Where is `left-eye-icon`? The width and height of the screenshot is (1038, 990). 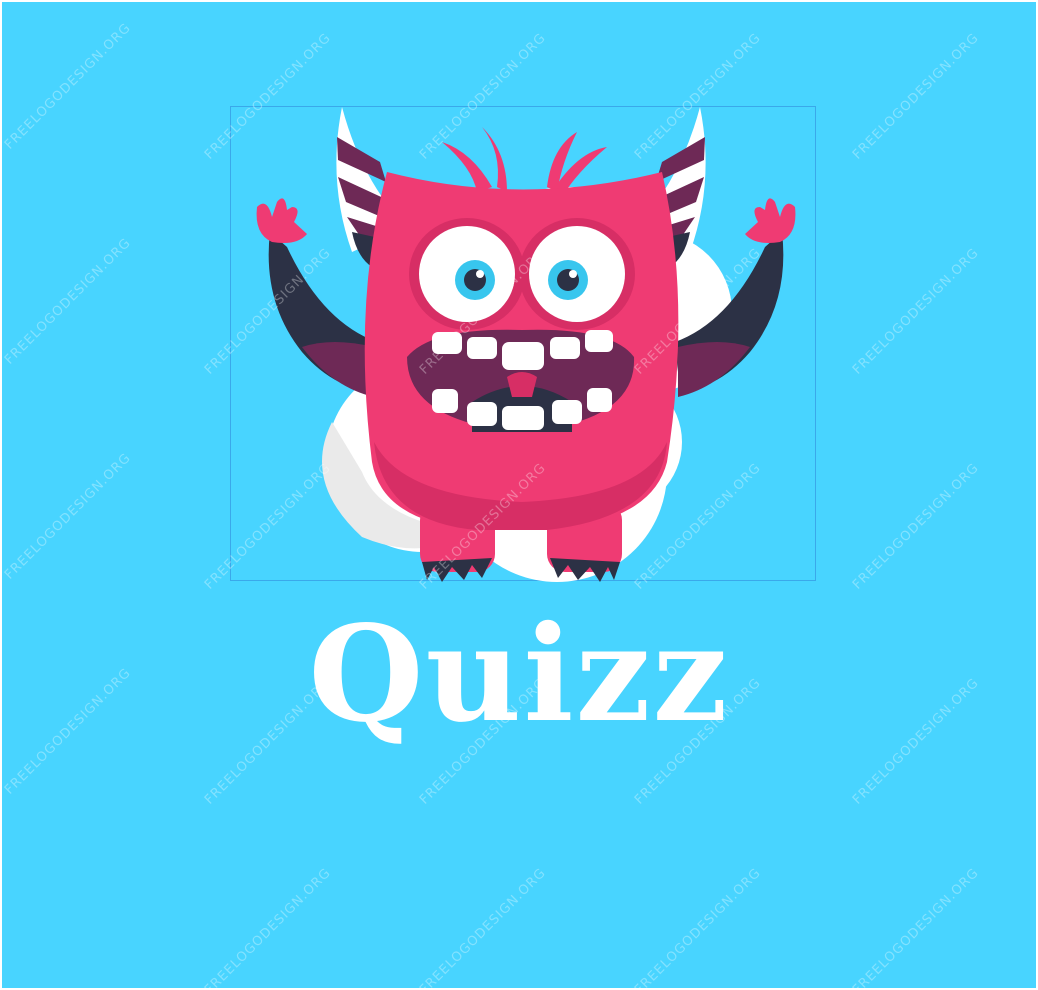
left-eye-icon is located at coordinates (467, 274).